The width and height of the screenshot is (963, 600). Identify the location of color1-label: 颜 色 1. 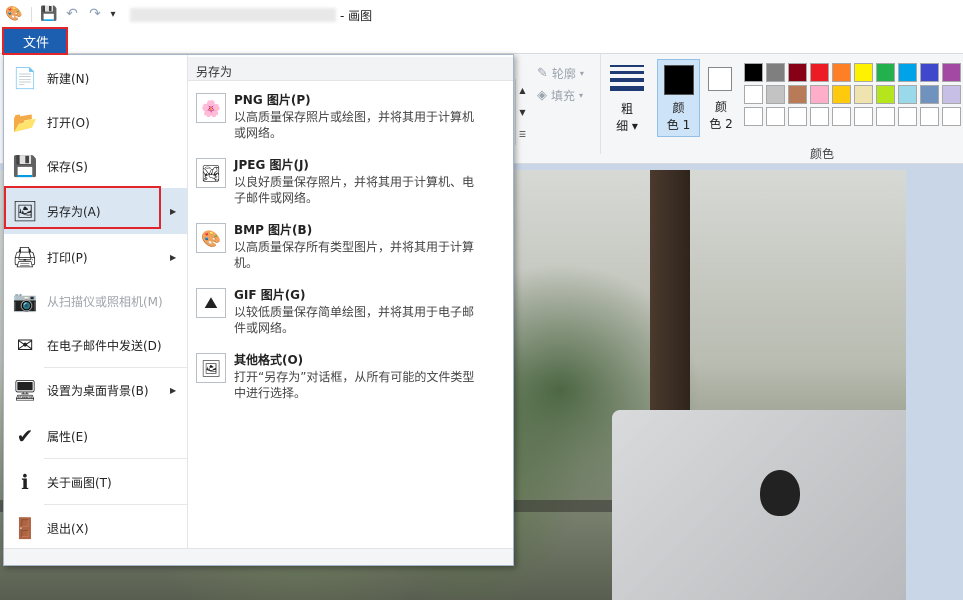
(678, 116).